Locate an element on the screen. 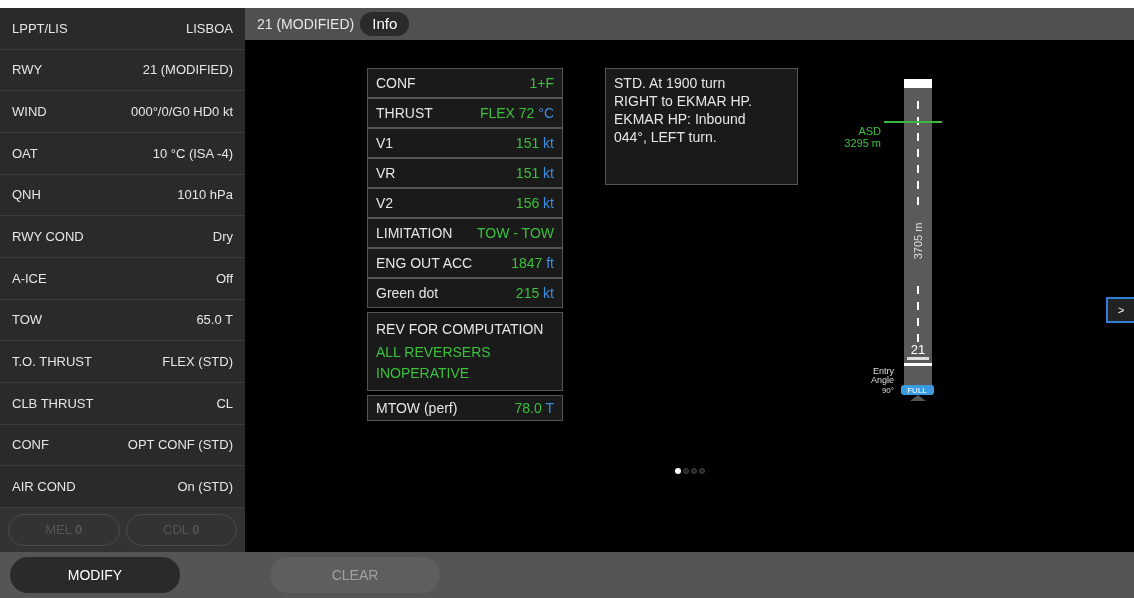 The image size is (1134, 598). parameter-value: On (STD) is located at coordinates (205, 486).